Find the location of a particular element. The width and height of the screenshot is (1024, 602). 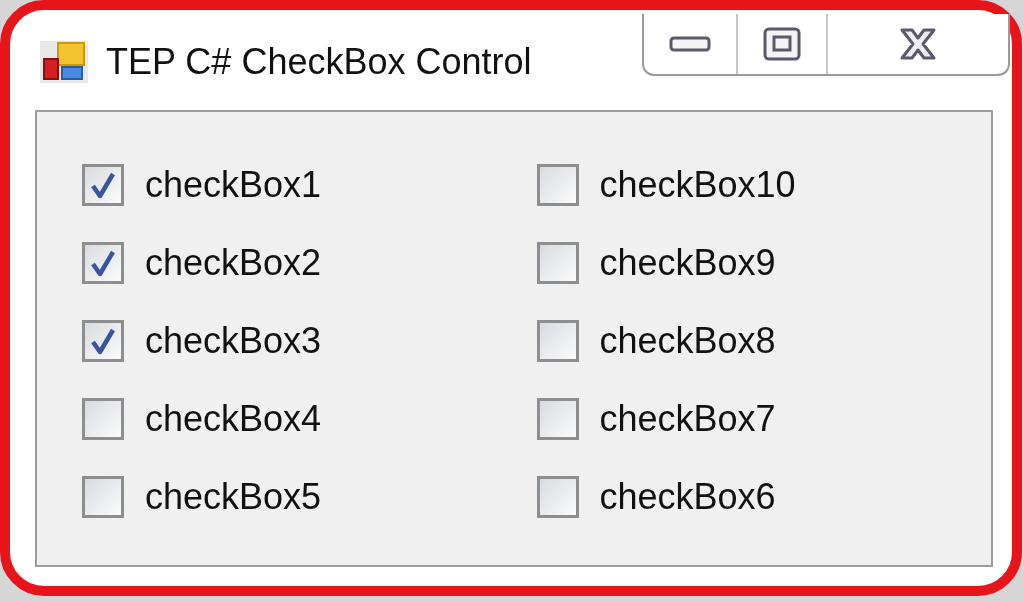

minimize-icon is located at coordinates (690, 44).